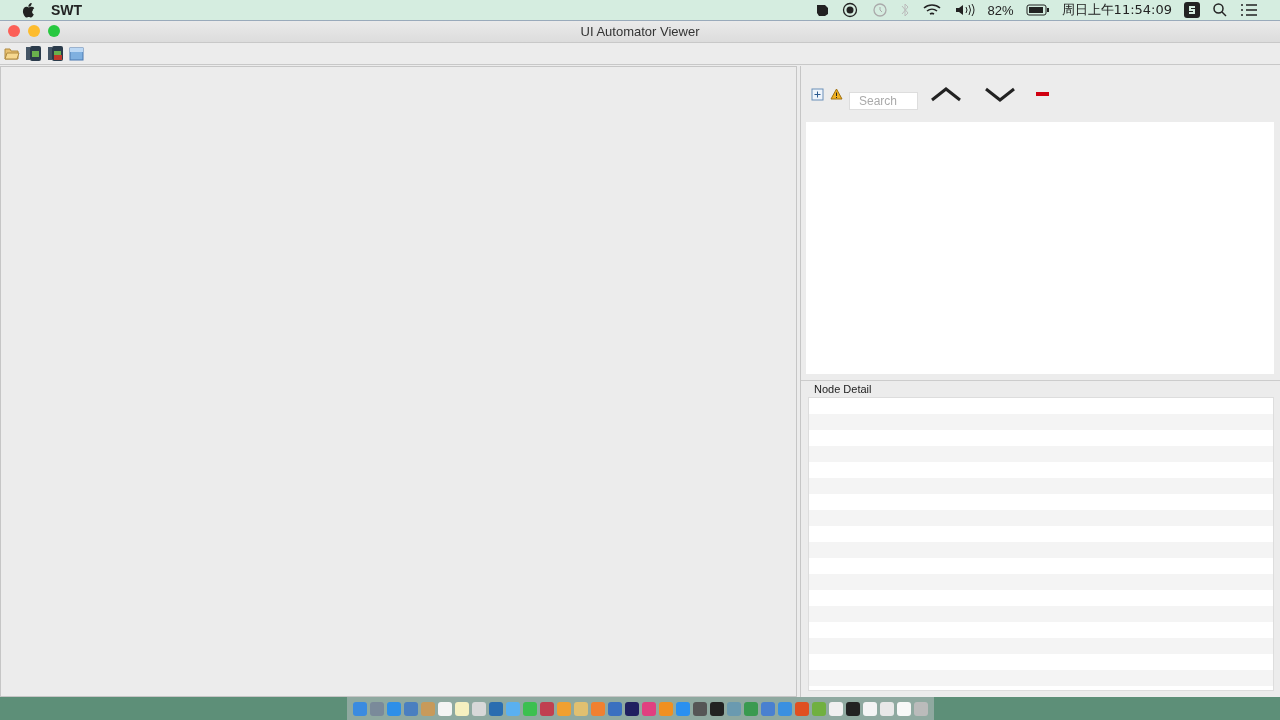 This screenshot has width=1280, height=720. What do you see at coordinates (55, 53) in the screenshot?
I see `device-screenshot-compressed-icon` at bounding box center [55, 53].